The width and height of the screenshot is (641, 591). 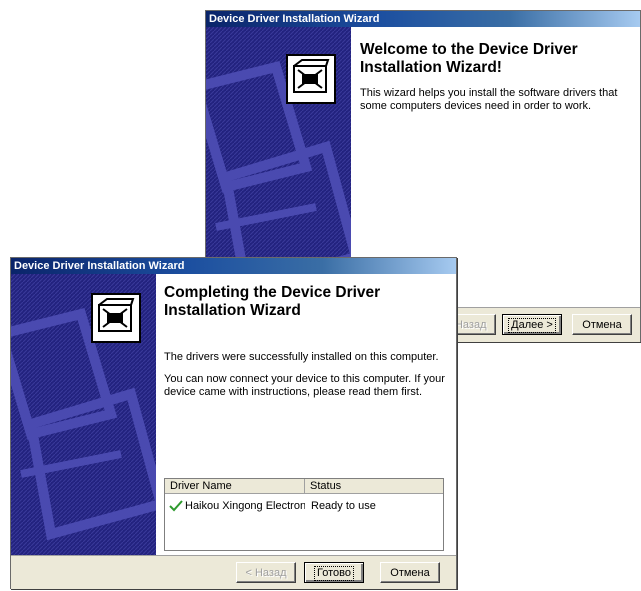 I want to click on table-row: Haikou Xingong Electron... Ready to use, so click(x=304, y=506).